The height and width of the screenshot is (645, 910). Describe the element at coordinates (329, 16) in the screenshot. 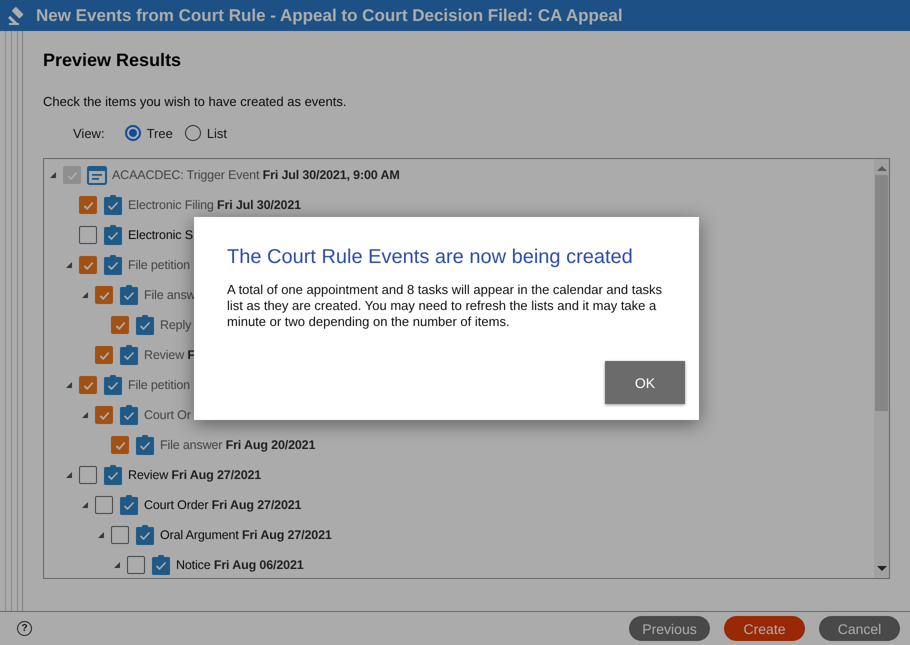

I see `window-title: New Events from Court Rule - Appeal to Court Decision Filed: CA Appeal` at that location.